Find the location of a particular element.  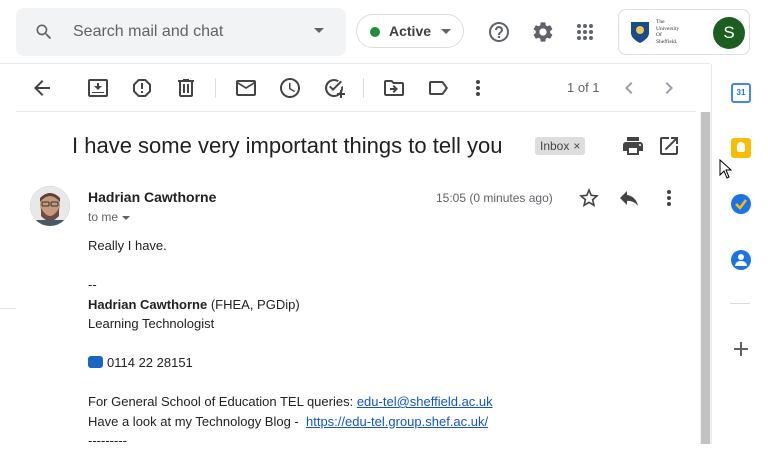

label-icon is located at coordinates (438, 88).